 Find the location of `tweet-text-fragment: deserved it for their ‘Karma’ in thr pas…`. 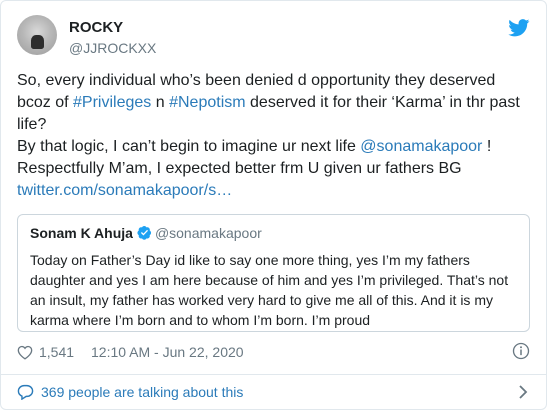

tweet-text-fragment: deserved it for their ‘Karma’ in thr pas… is located at coordinates (382, 102).